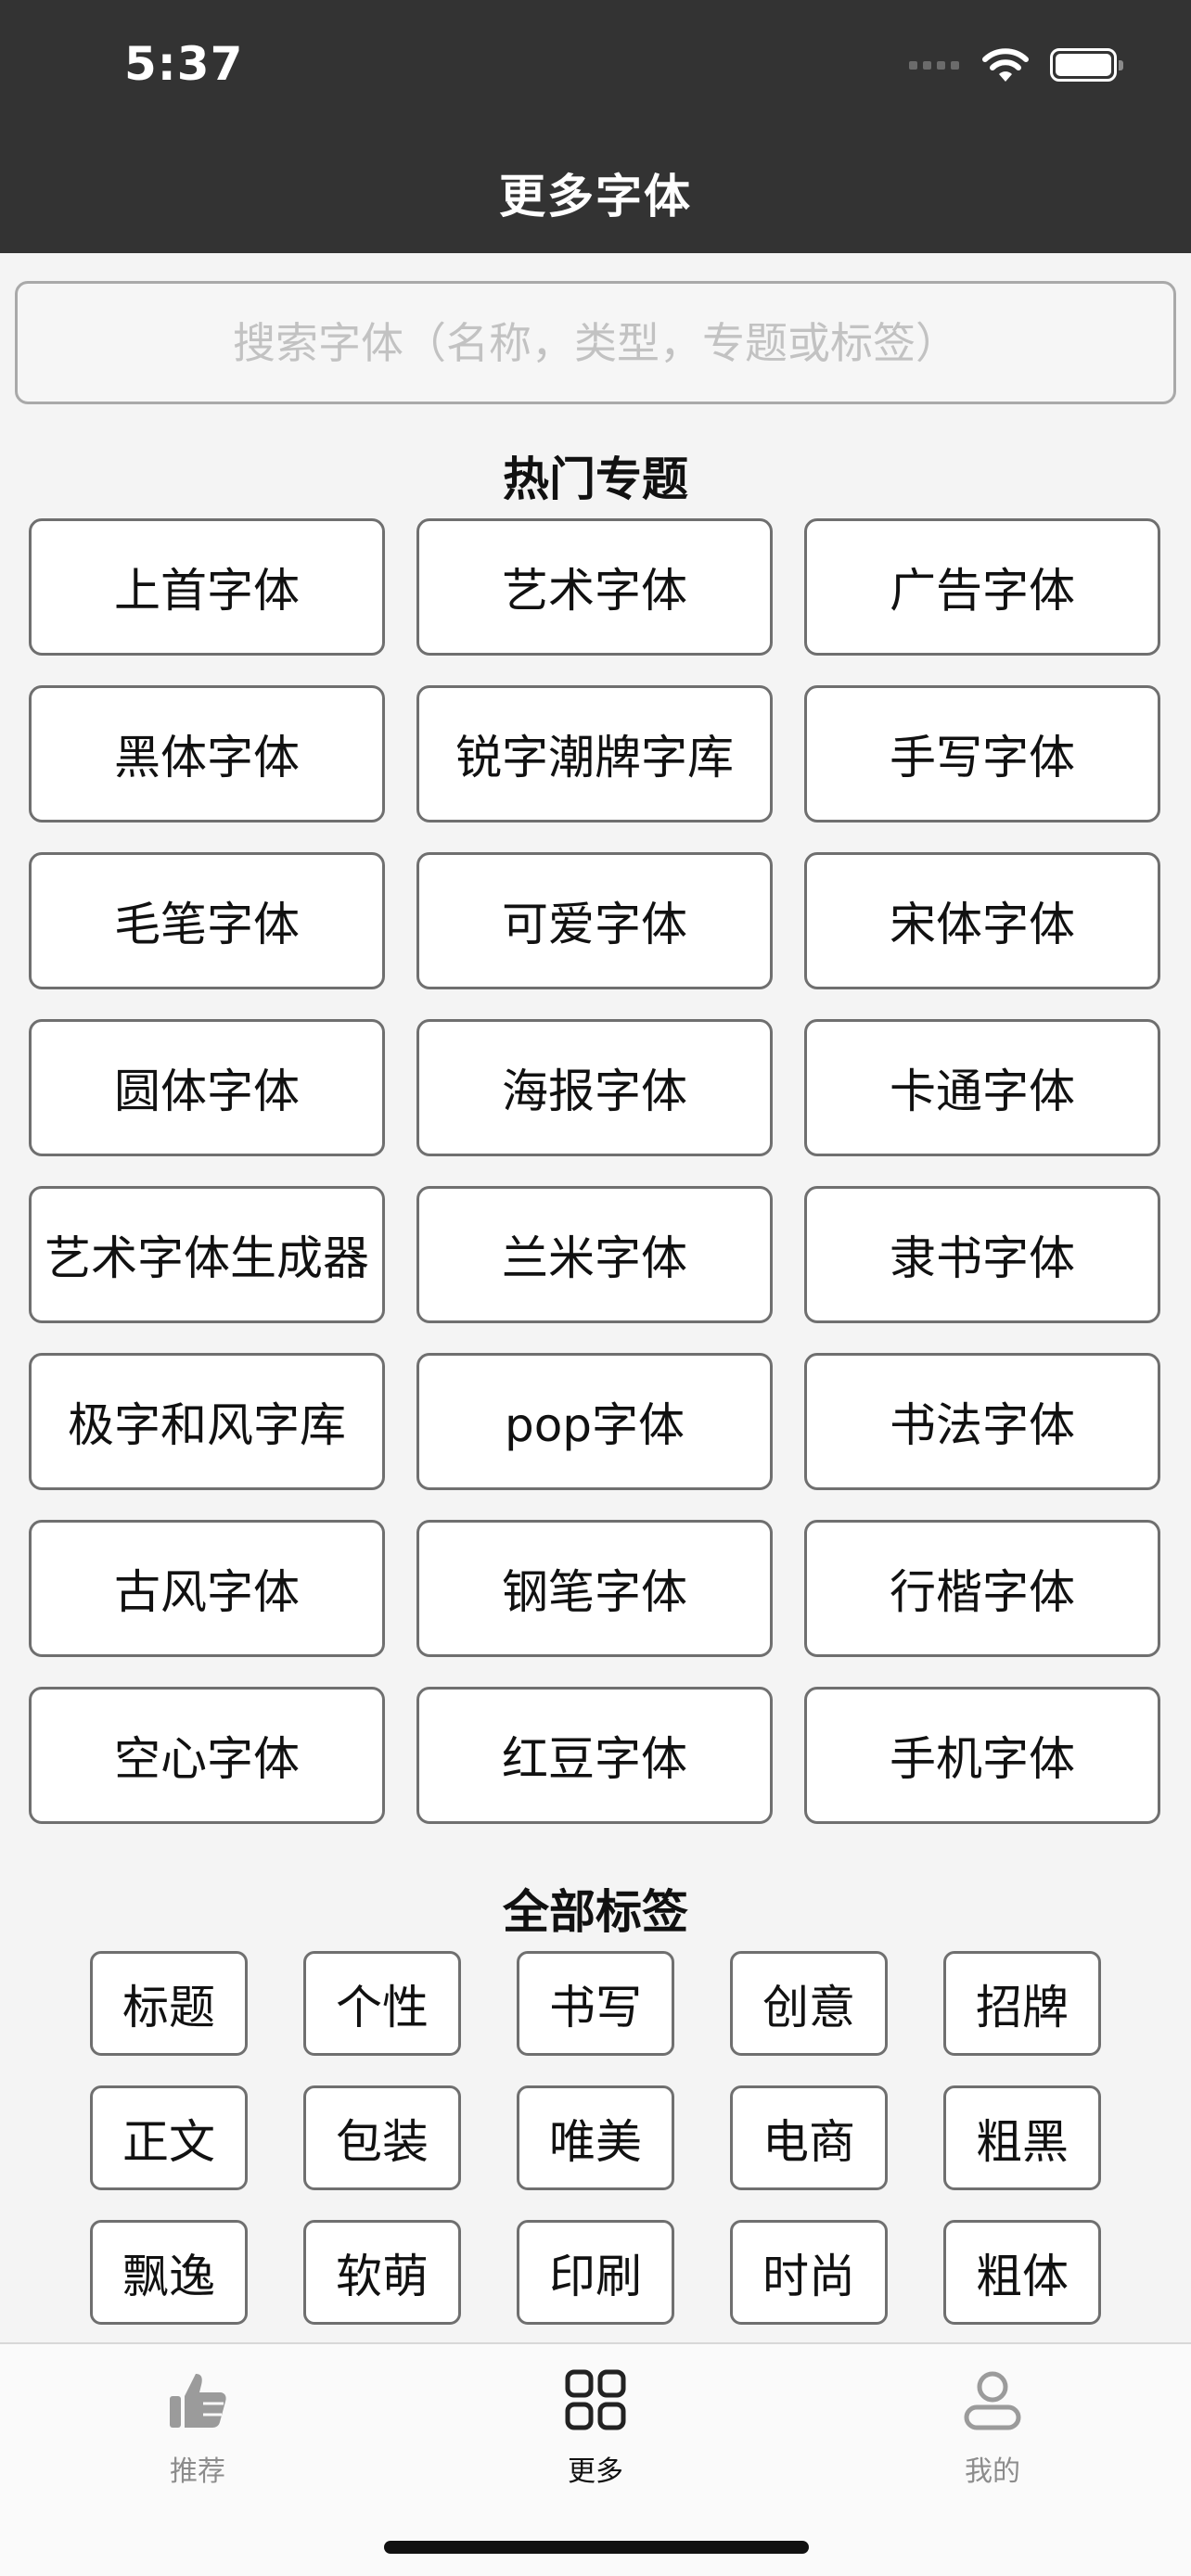 This screenshot has height=2576, width=1191. I want to click on topic-button: 可爱字体, so click(594, 920).